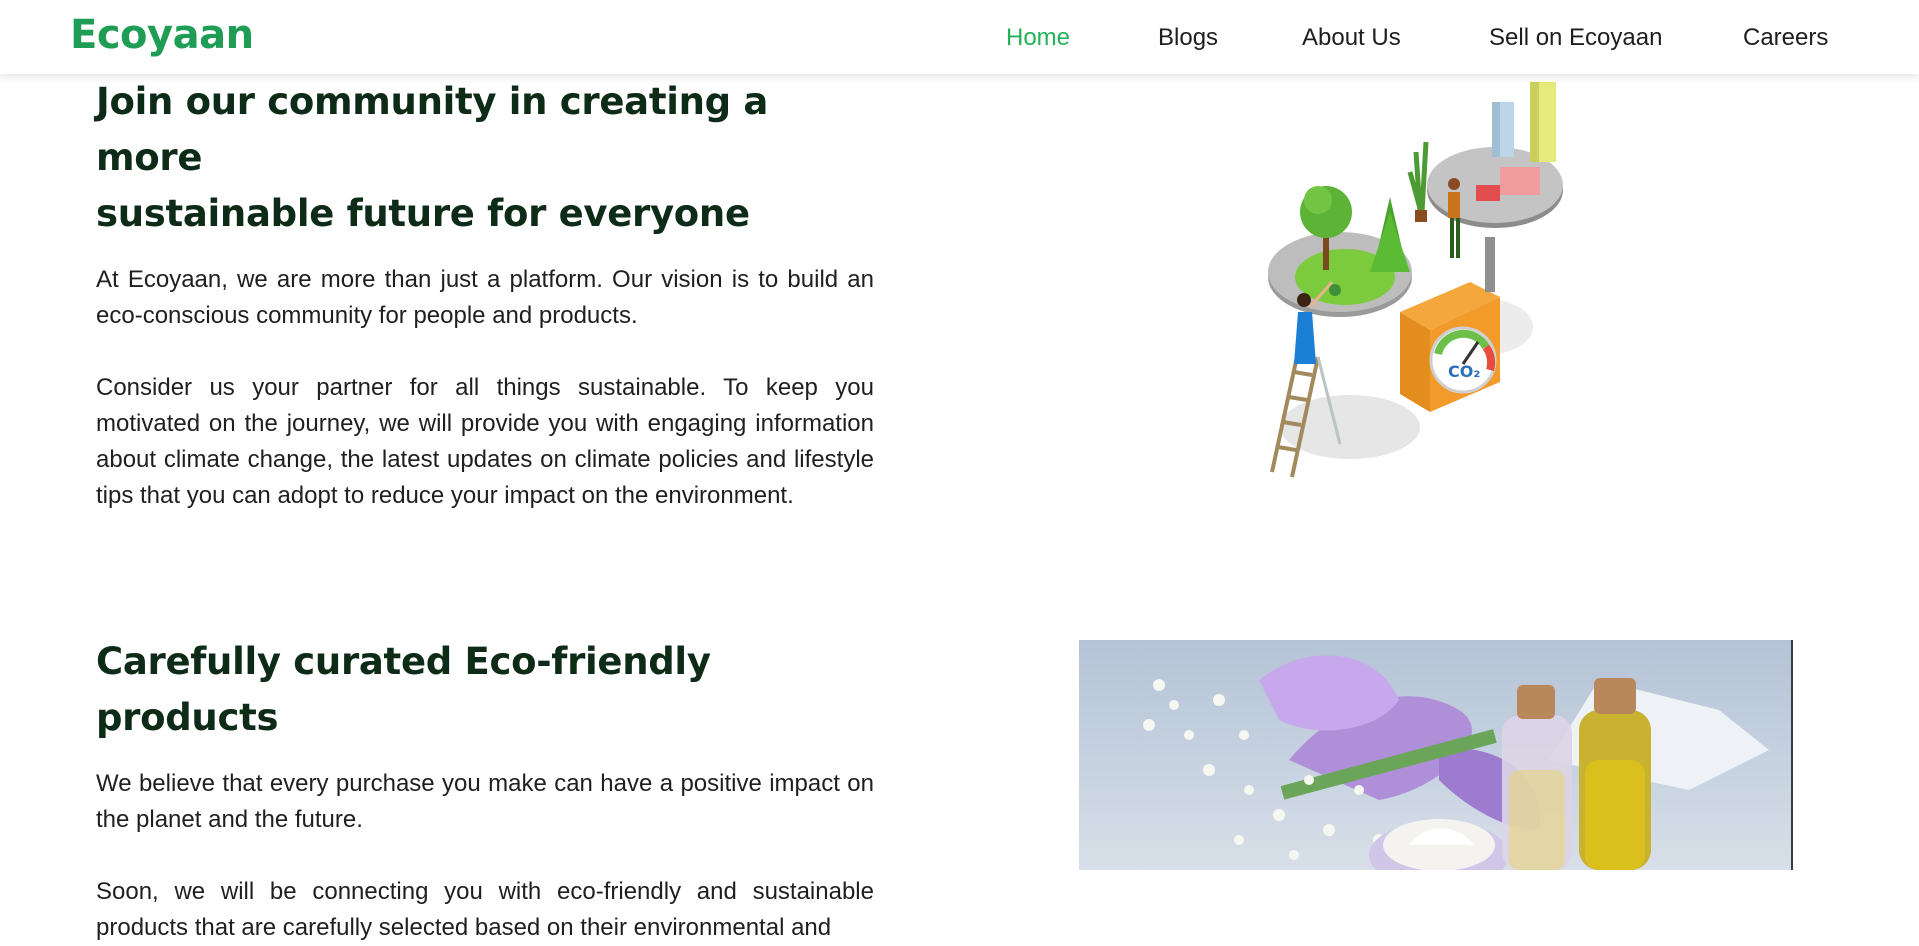 Image resolution: width=1919 pixels, height=946 pixels. I want to click on nav-link-blogs: Blogs, so click(1188, 38).